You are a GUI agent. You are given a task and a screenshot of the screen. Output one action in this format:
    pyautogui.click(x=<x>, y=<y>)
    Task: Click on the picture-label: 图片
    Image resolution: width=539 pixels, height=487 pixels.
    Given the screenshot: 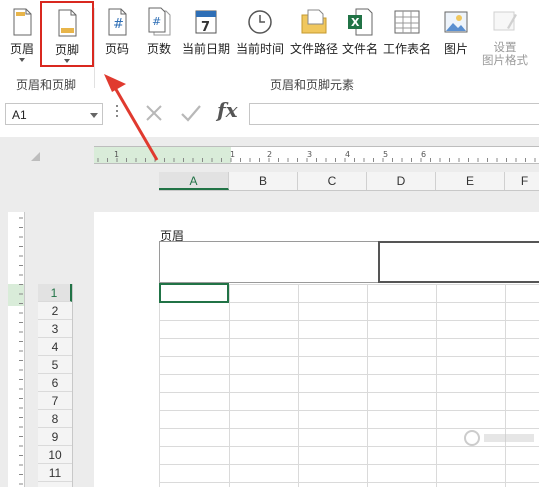 What is the action you would take?
    pyautogui.click(x=455, y=49)
    